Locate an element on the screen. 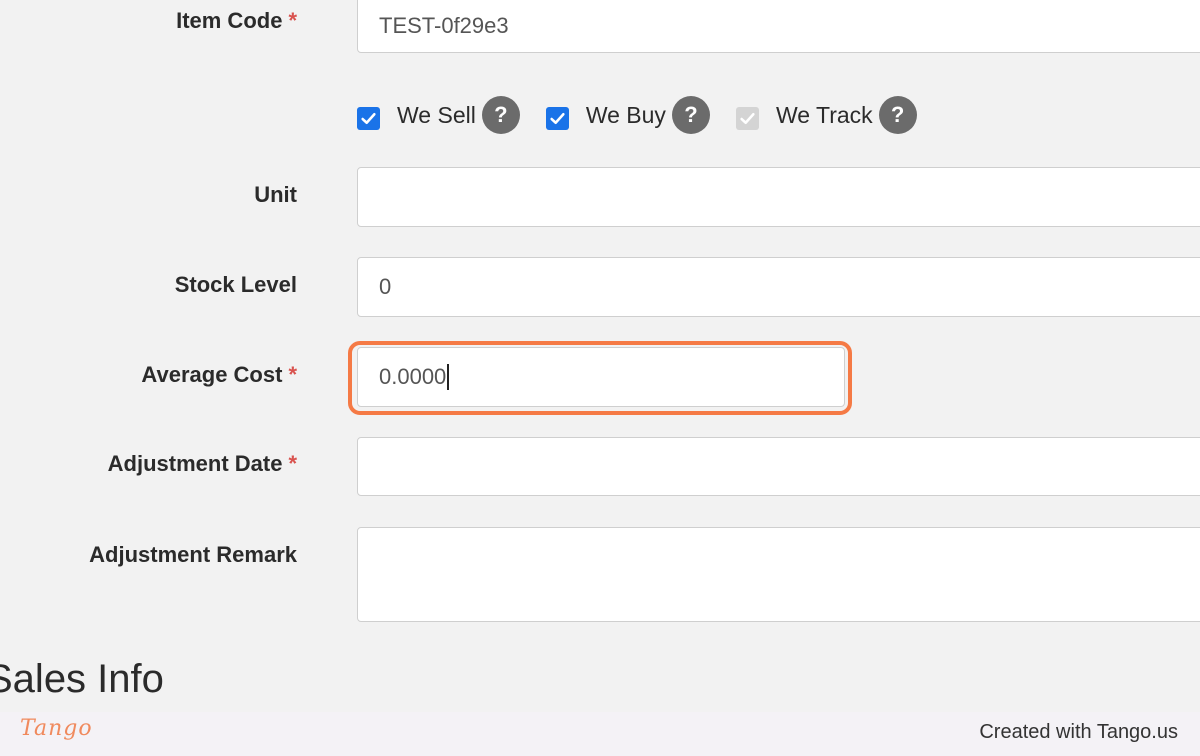 The image size is (1200, 756). unit-label: Unit is located at coordinates (275, 195).